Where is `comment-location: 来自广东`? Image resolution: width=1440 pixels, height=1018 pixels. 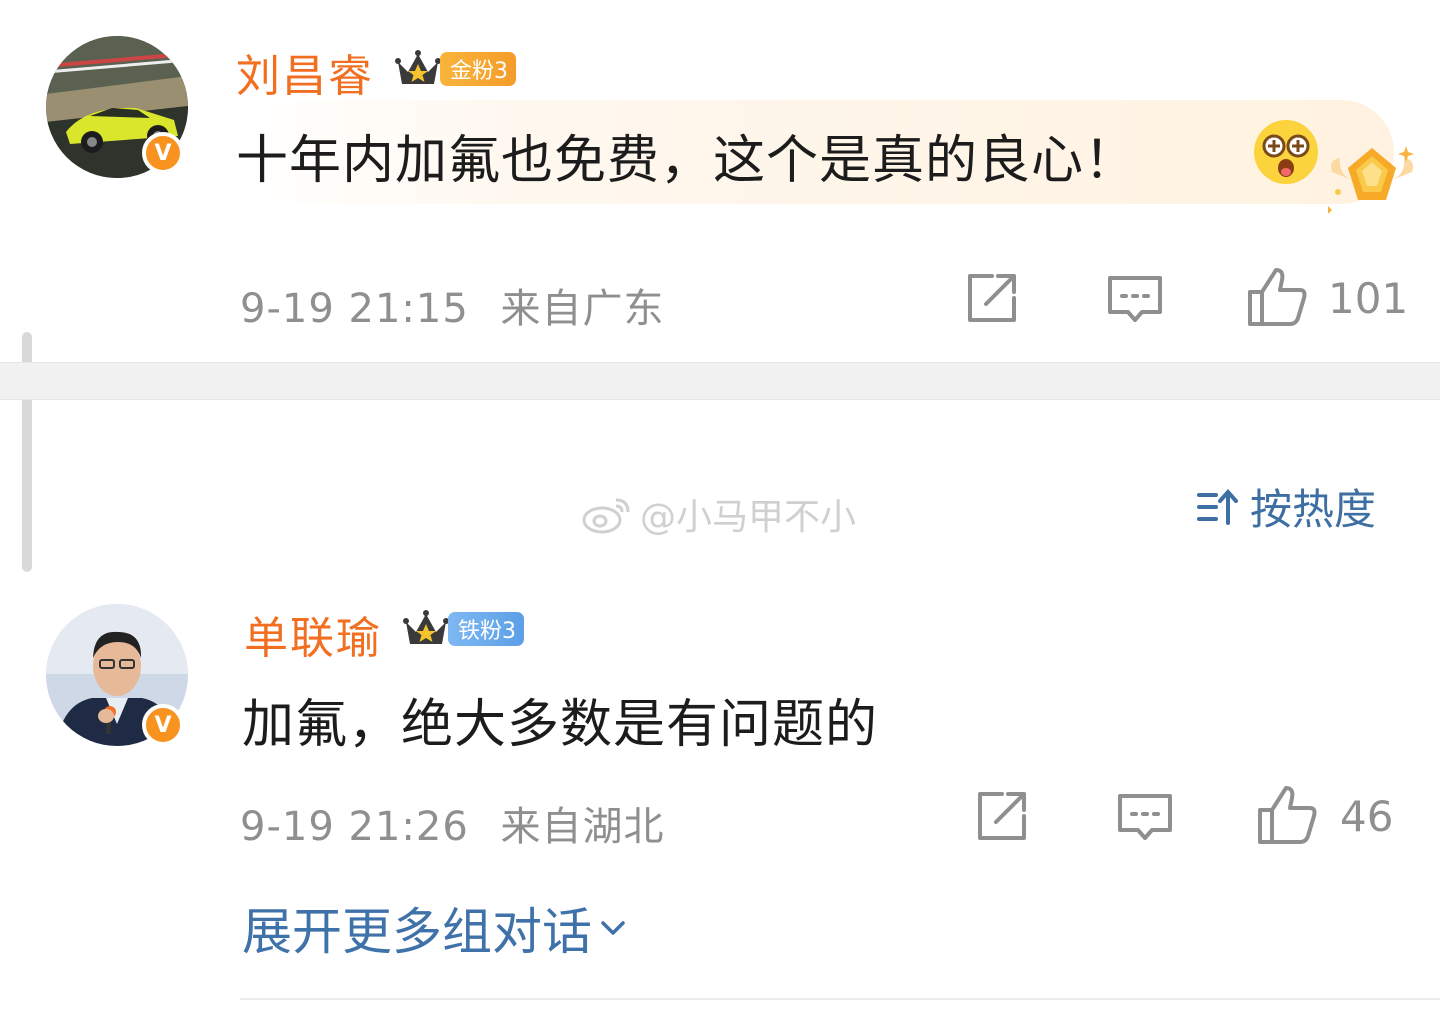
comment-location: 来自广东 is located at coordinates (582, 309).